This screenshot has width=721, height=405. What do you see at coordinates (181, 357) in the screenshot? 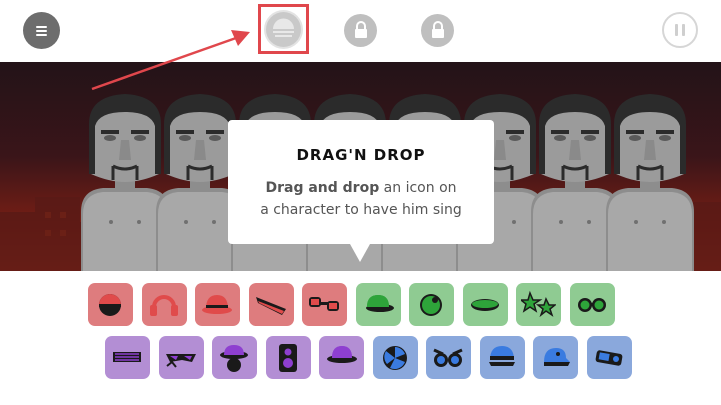
I see `melody-2-button` at bounding box center [181, 357].